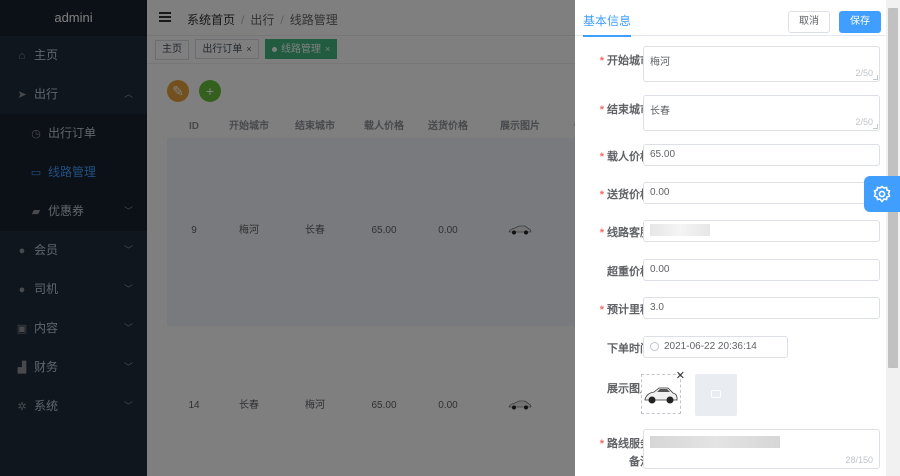 The height and width of the screenshot is (476, 900). What do you see at coordinates (893, 238) in the screenshot?
I see `drawer-scrollbar` at bounding box center [893, 238].